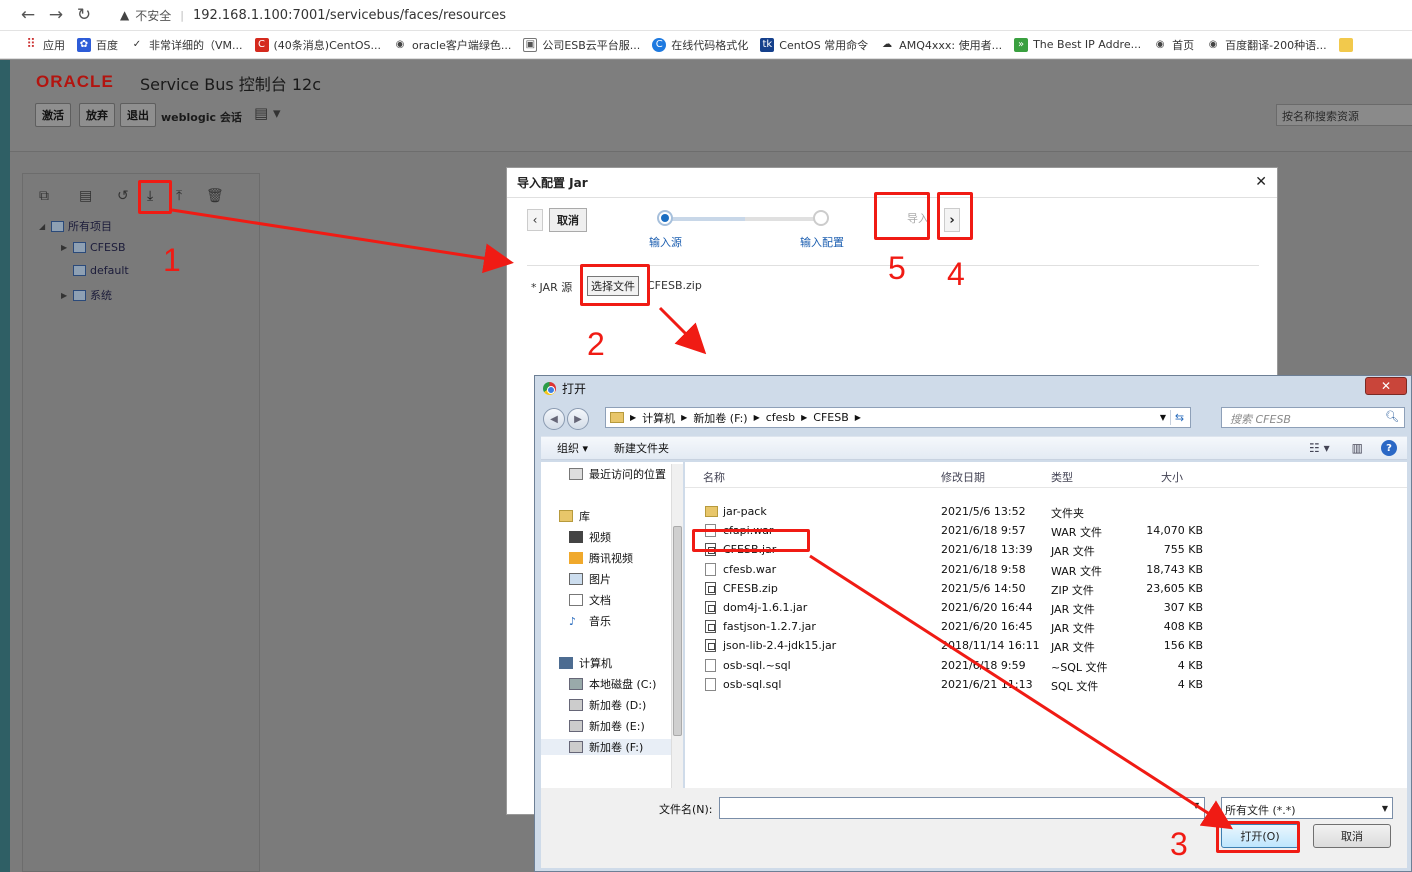 The image size is (1412, 872). I want to click on arrow-step1, so click(342, 241).